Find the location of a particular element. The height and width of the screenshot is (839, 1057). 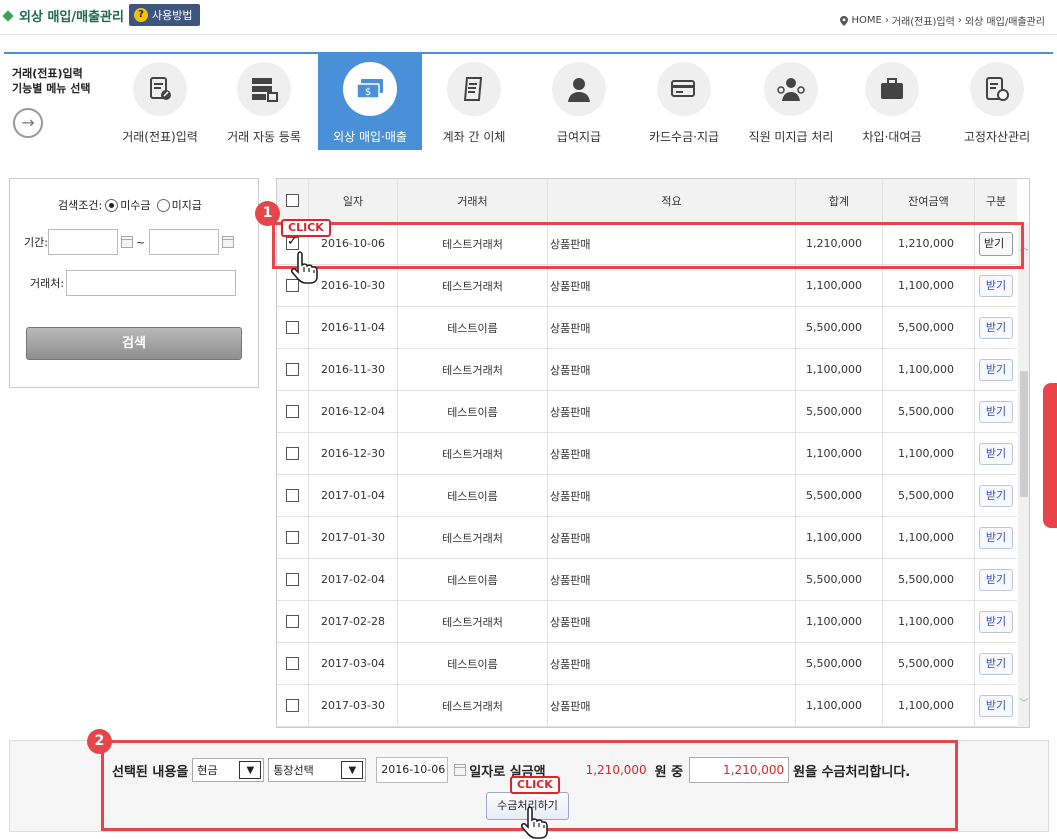

menu-item-loan: 차입·대여금 is located at coordinates (892, 102).